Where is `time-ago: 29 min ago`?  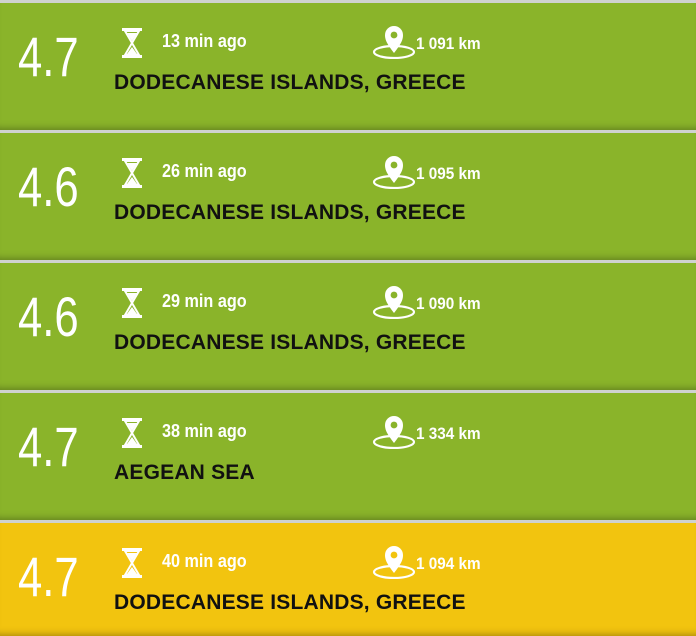
time-ago: 29 min ago is located at coordinates (204, 301).